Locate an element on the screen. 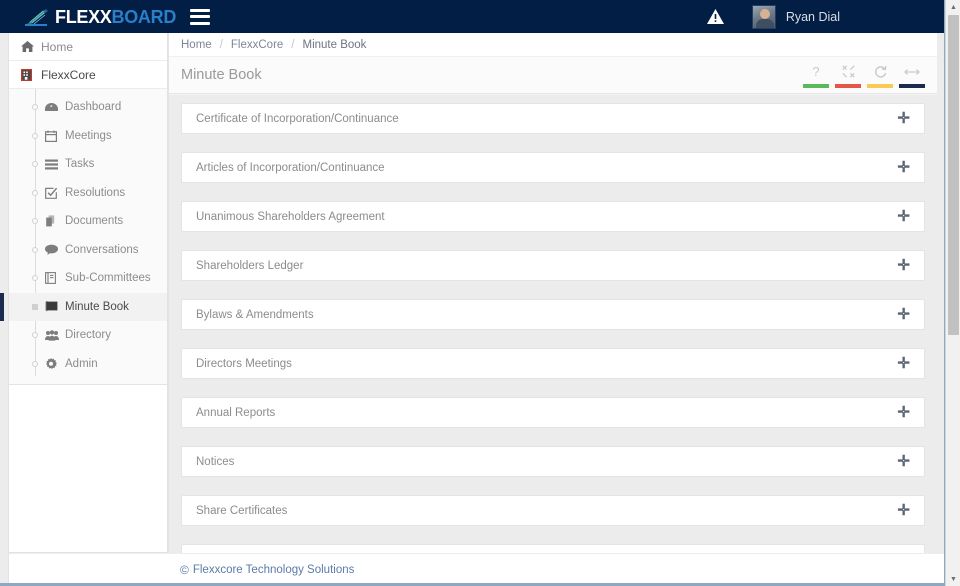  sidebar-item-dashboard: Dashboard is located at coordinates (88, 107).